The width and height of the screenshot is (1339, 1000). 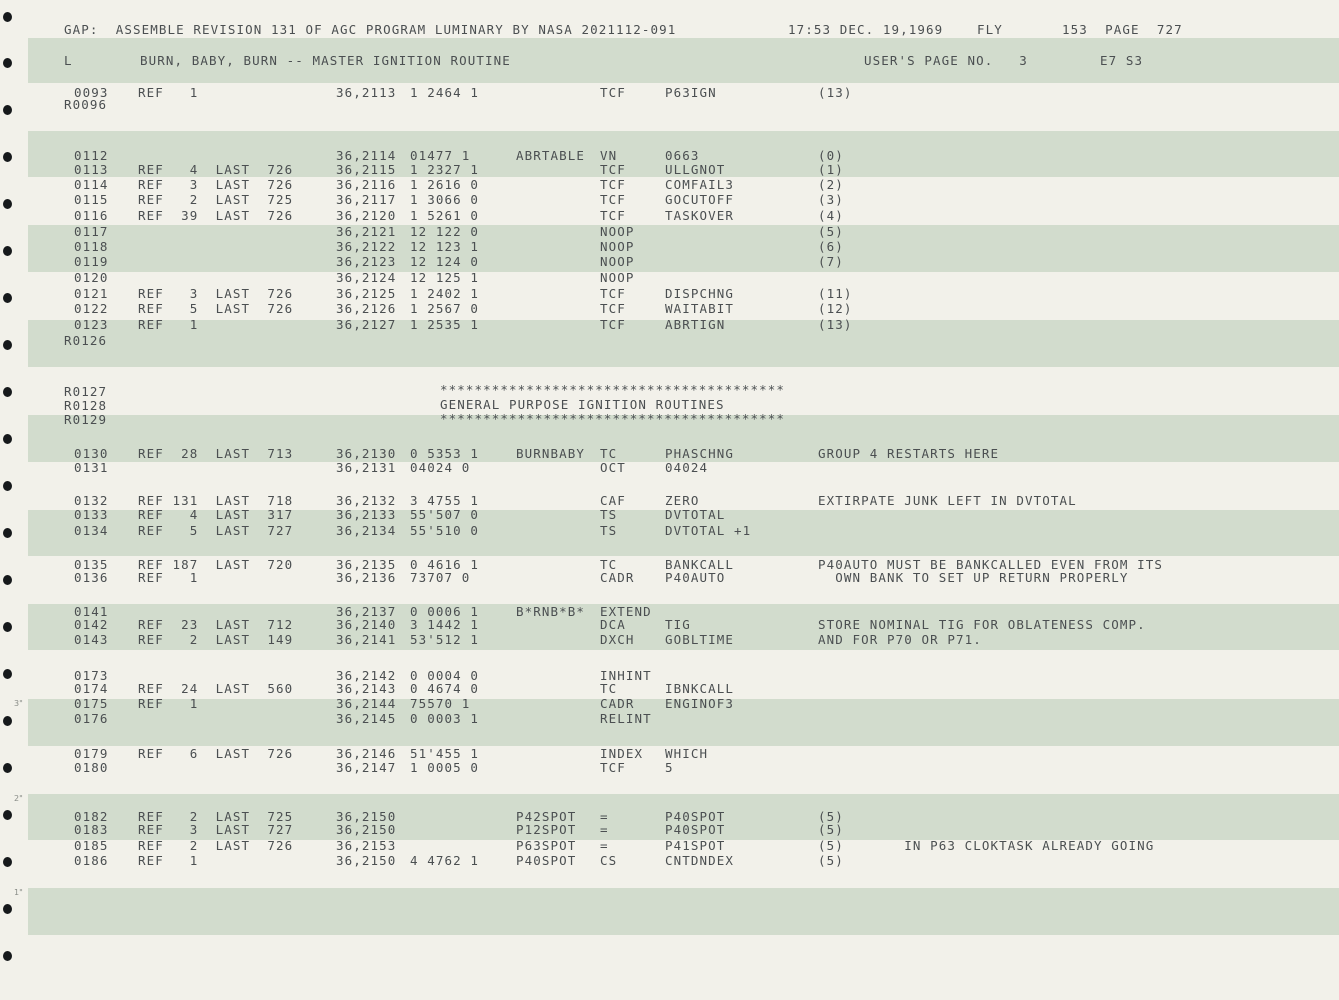 What do you see at coordinates (366, 199) in the screenshot?
I see `address: 36,2117` at bounding box center [366, 199].